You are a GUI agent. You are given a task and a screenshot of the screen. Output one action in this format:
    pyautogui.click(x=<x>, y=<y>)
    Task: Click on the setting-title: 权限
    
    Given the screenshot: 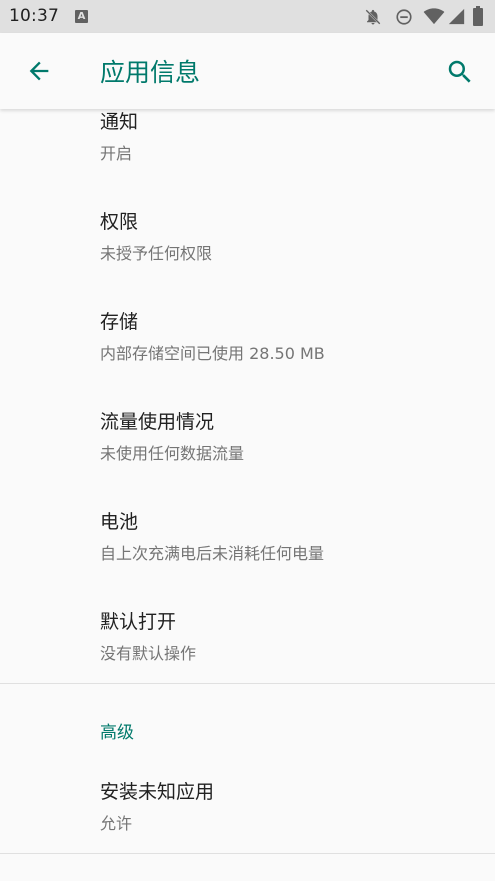 What is the action you would take?
    pyautogui.click(x=119, y=222)
    